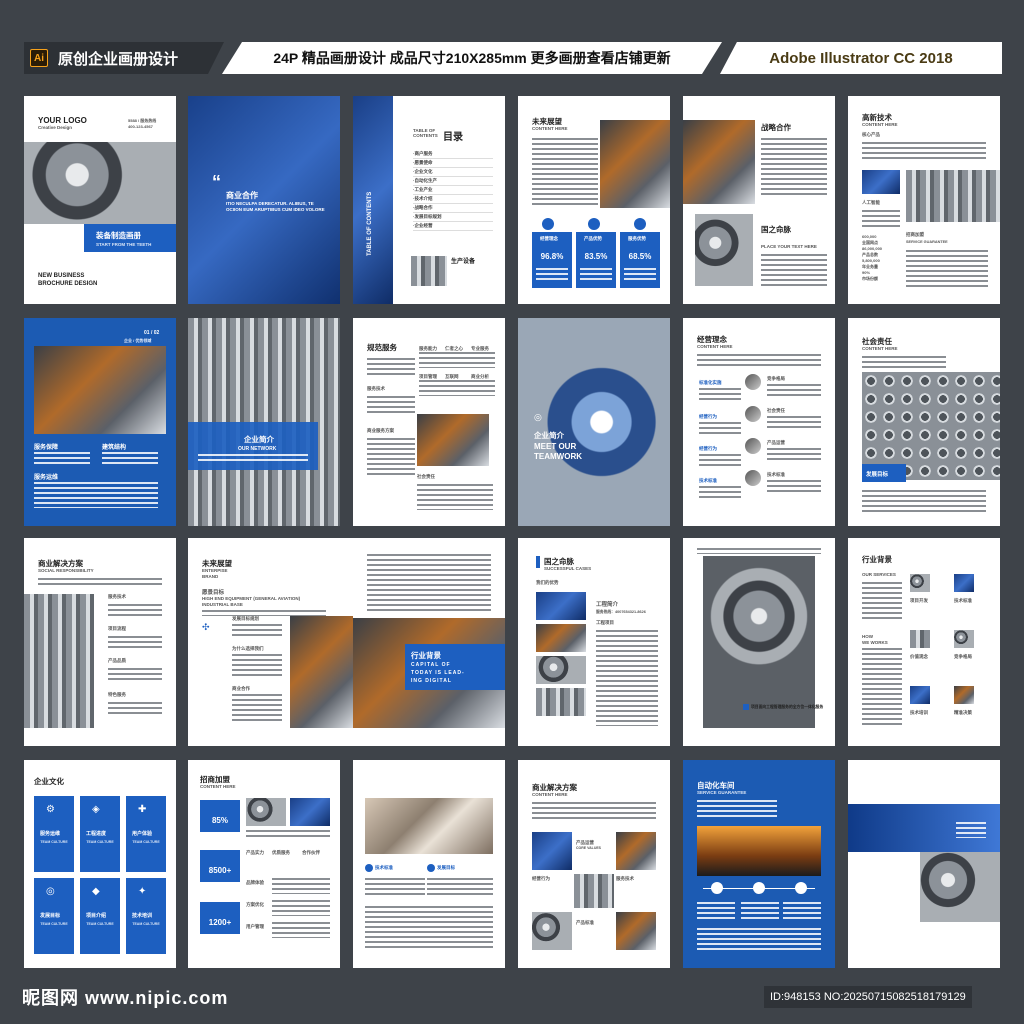 Image resolution: width=1024 pixels, height=1024 pixels. I want to click on p13-text-c, so click(135, 675).